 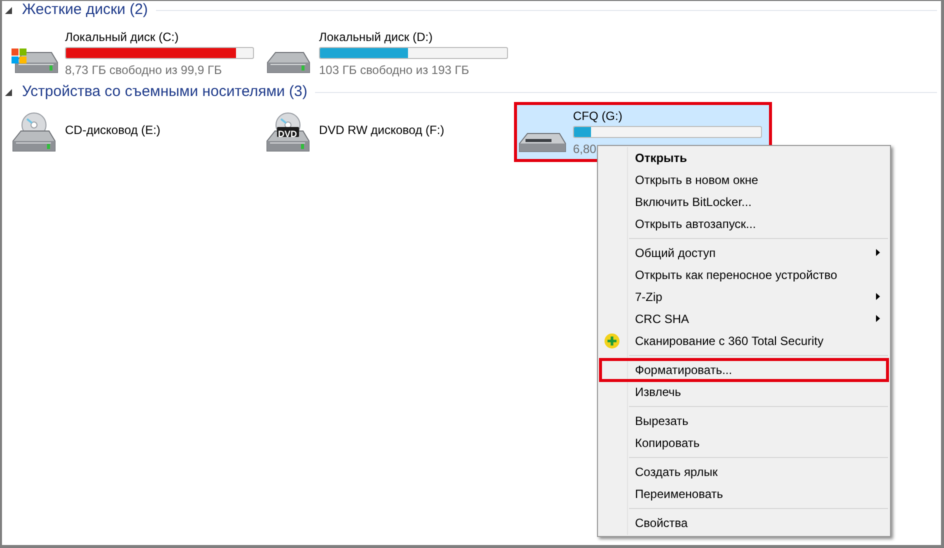 What do you see at coordinates (165, 92) in the screenshot?
I see `section-title: Устройства со съемными носителями (3)` at bounding box center [165, 92].